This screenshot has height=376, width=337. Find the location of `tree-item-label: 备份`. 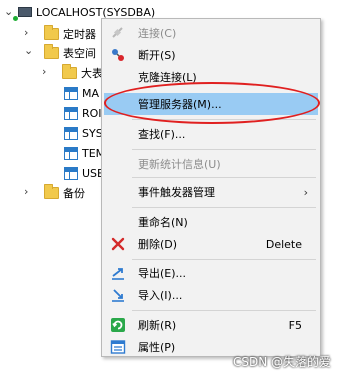

tree-item-label: 备份 is located at coordinates (74, 193).